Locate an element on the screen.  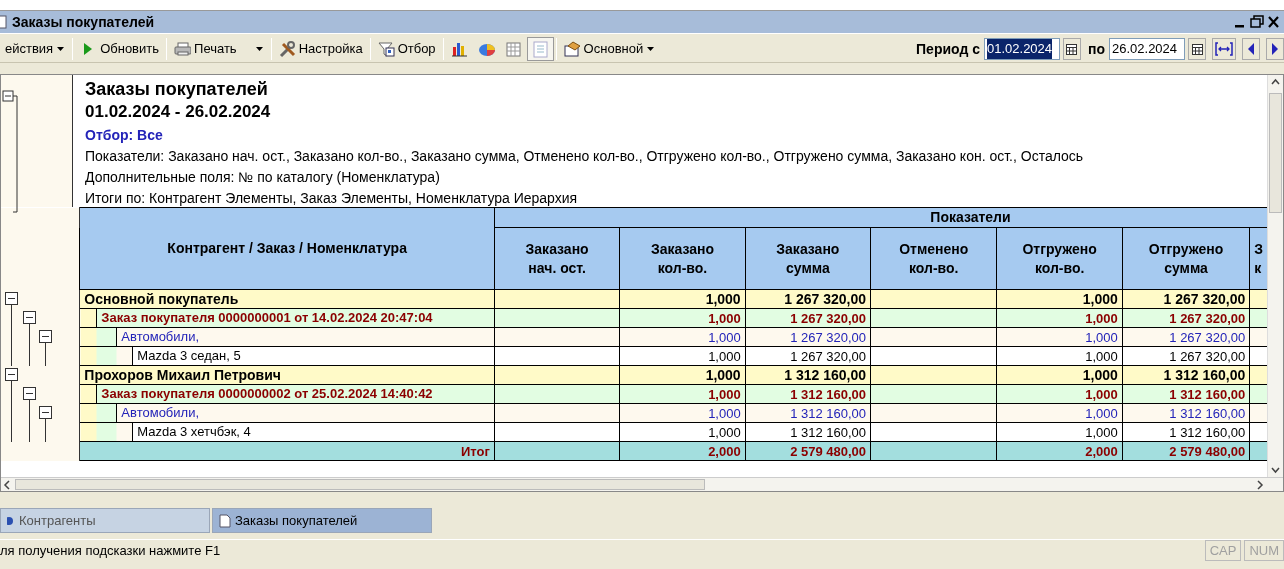
column-header: Отменено кол-во. is located at coordinates (933, 258).